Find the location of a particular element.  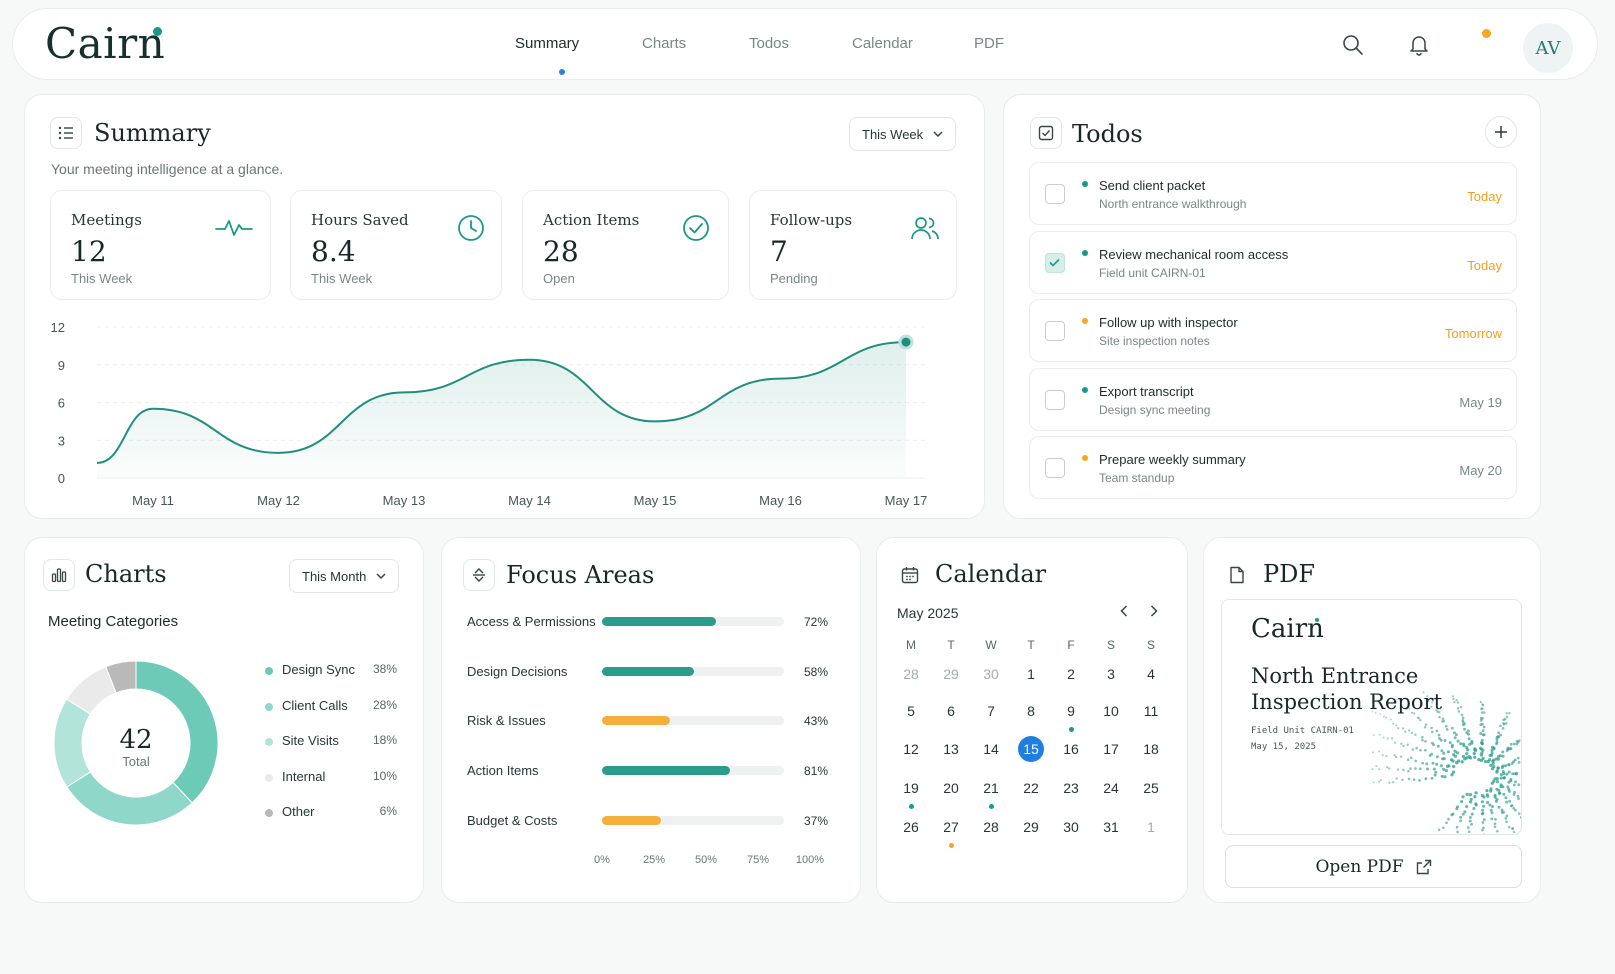

calendar-day: 11 is located at coordinates (1151, 711).